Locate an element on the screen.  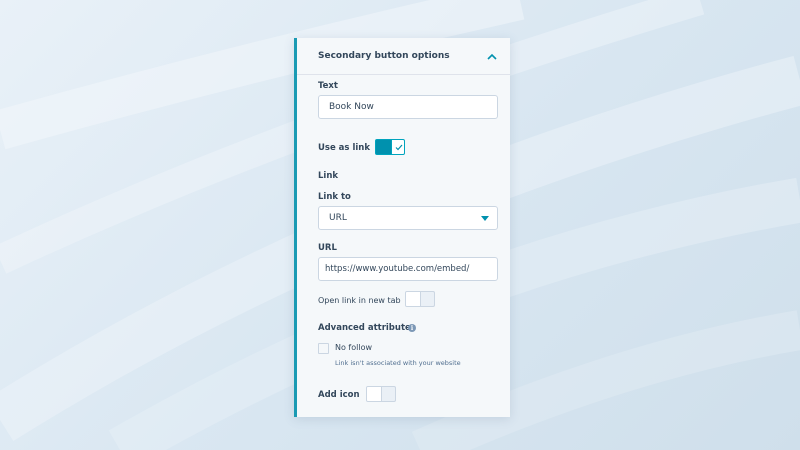
advanced-attributes-label: Advanced attributes is located at coordinates (367, 328).